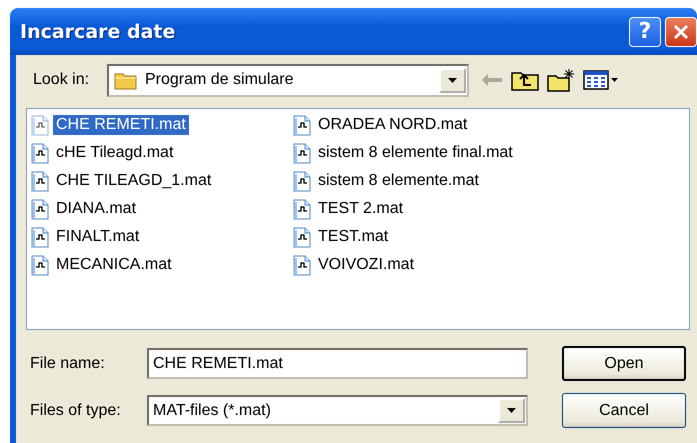 This screenshot has height=443, width=697. Describe the element at coordinates (97, 237) in the screenshot. I see `file-name: FINALT.mat` at that location.